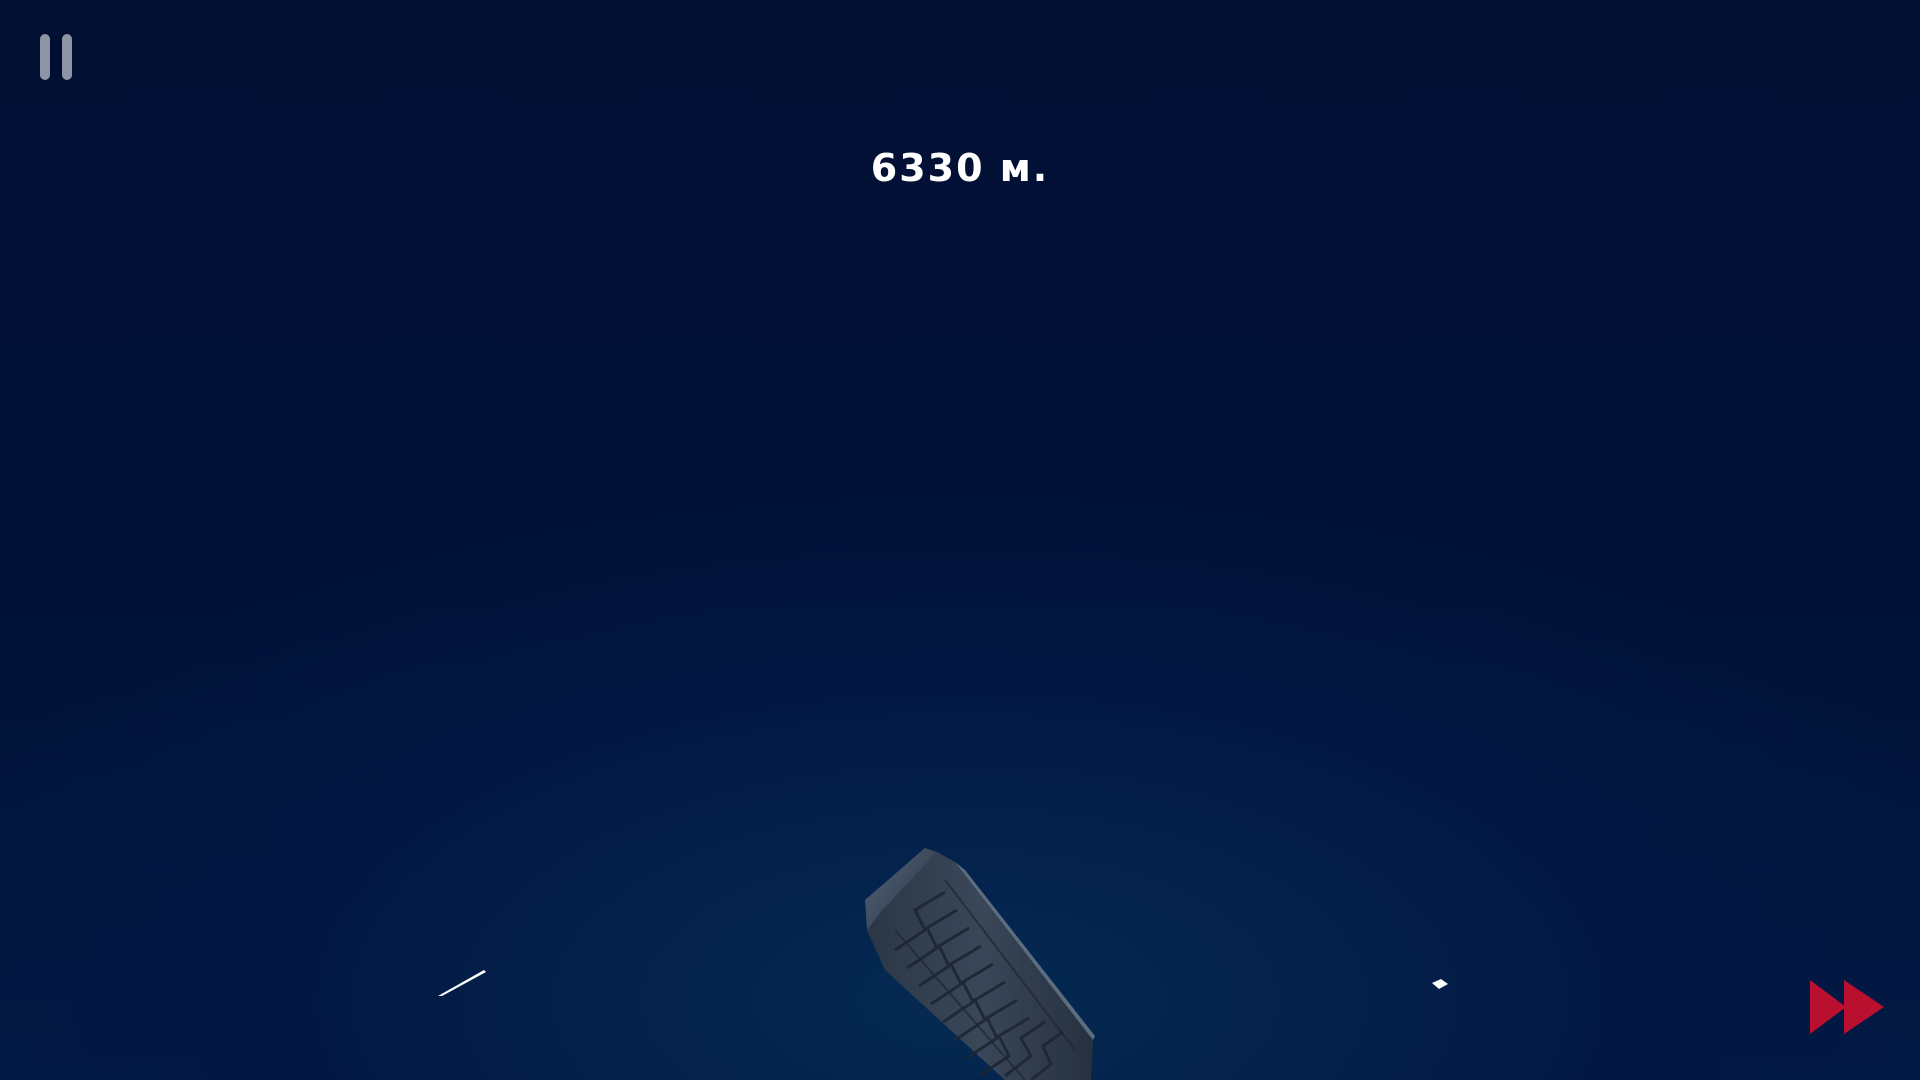  I want to click on fast-forward-button, so click(1847, 1007).